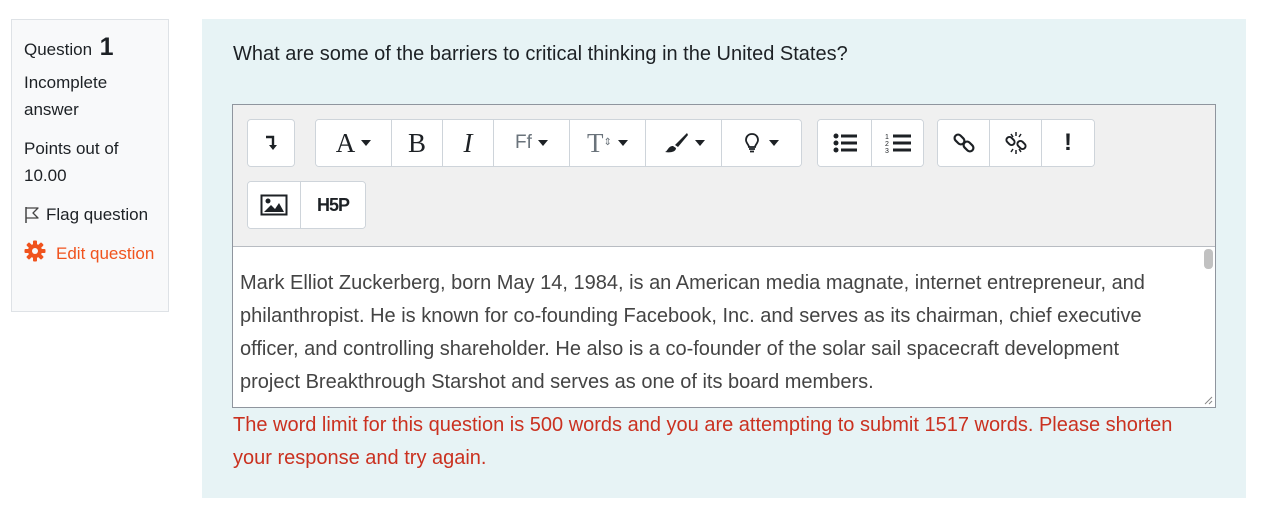 The width and height of the screenshot is (1268, 524). What do you see at coordinates (97, 214) in the screenshot?
I see `flag-question-label: Flag question` at bounding box center [97, 214].